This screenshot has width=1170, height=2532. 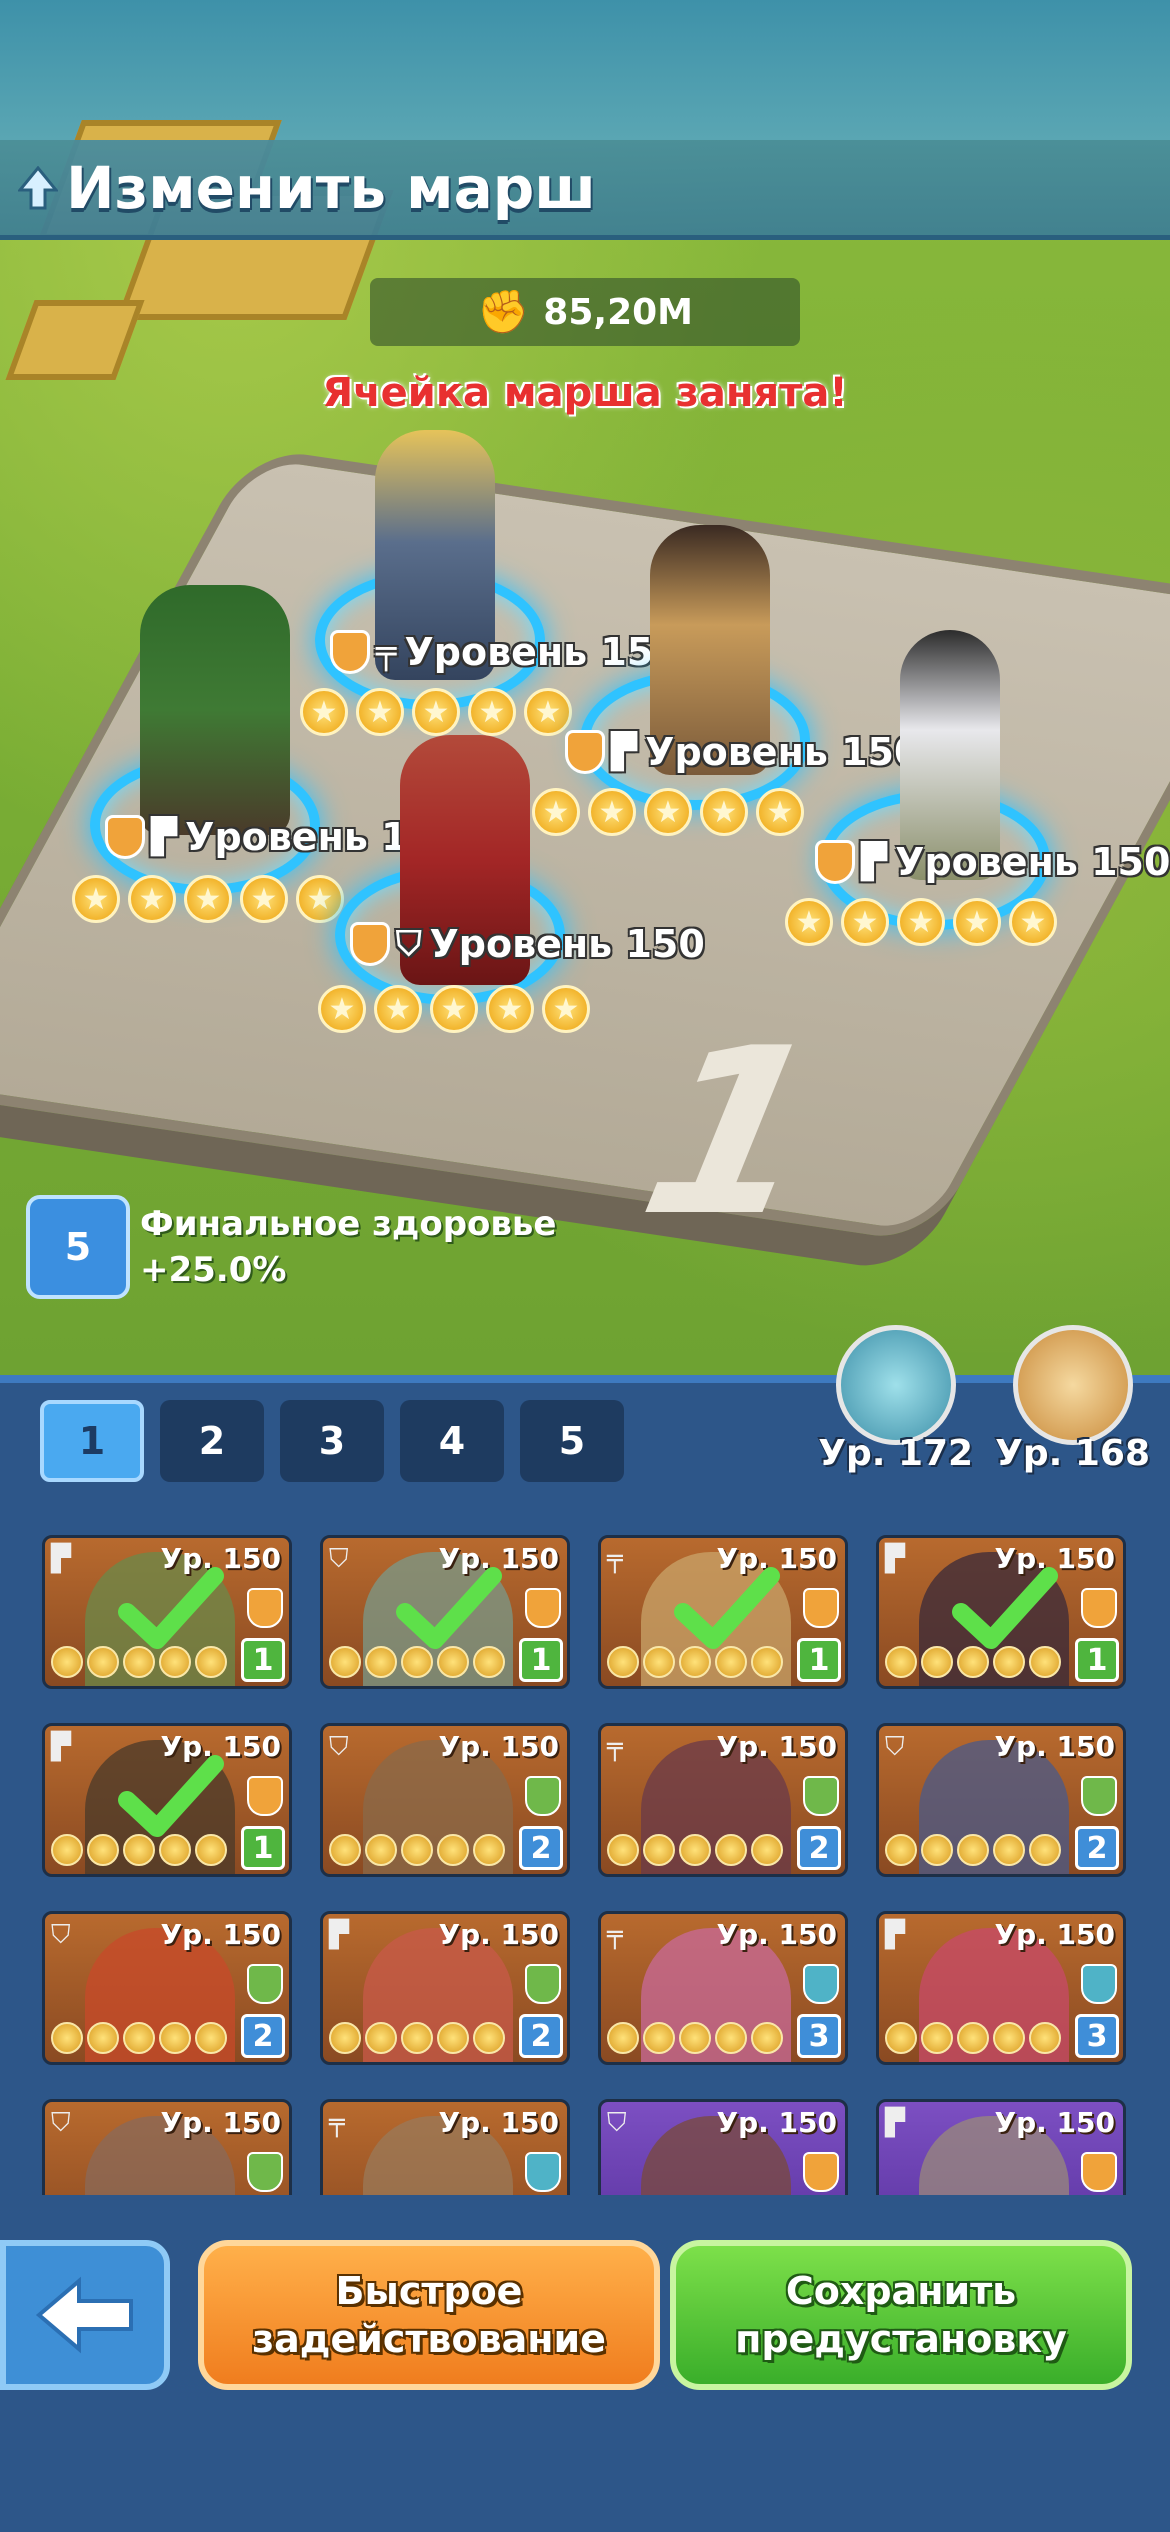 What do you see at coordinates (445, 1988) in the screenshot?
I see `hero-card: ▛ Ур. 150 2` at bounding box center [445, 1988].